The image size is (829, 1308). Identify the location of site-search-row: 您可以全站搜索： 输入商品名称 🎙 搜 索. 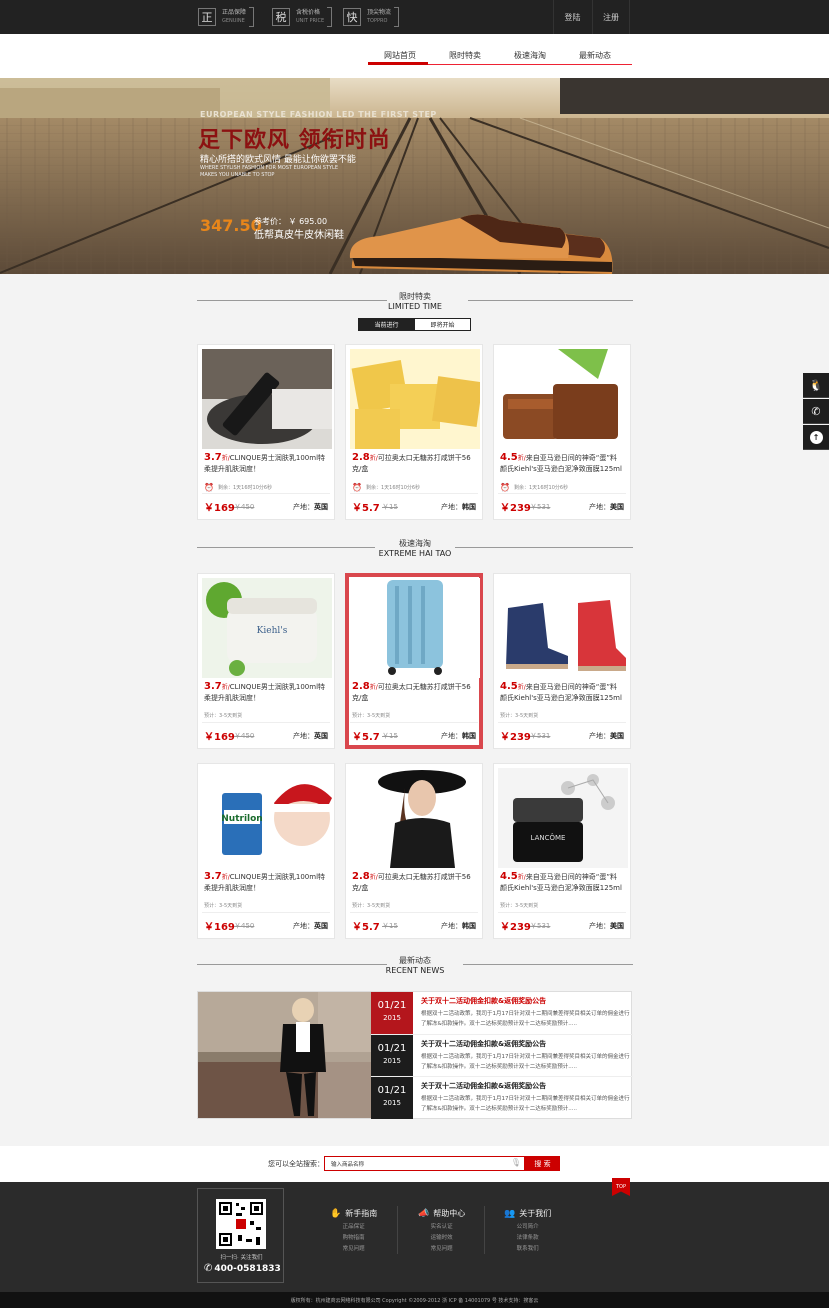
(414, 1164).